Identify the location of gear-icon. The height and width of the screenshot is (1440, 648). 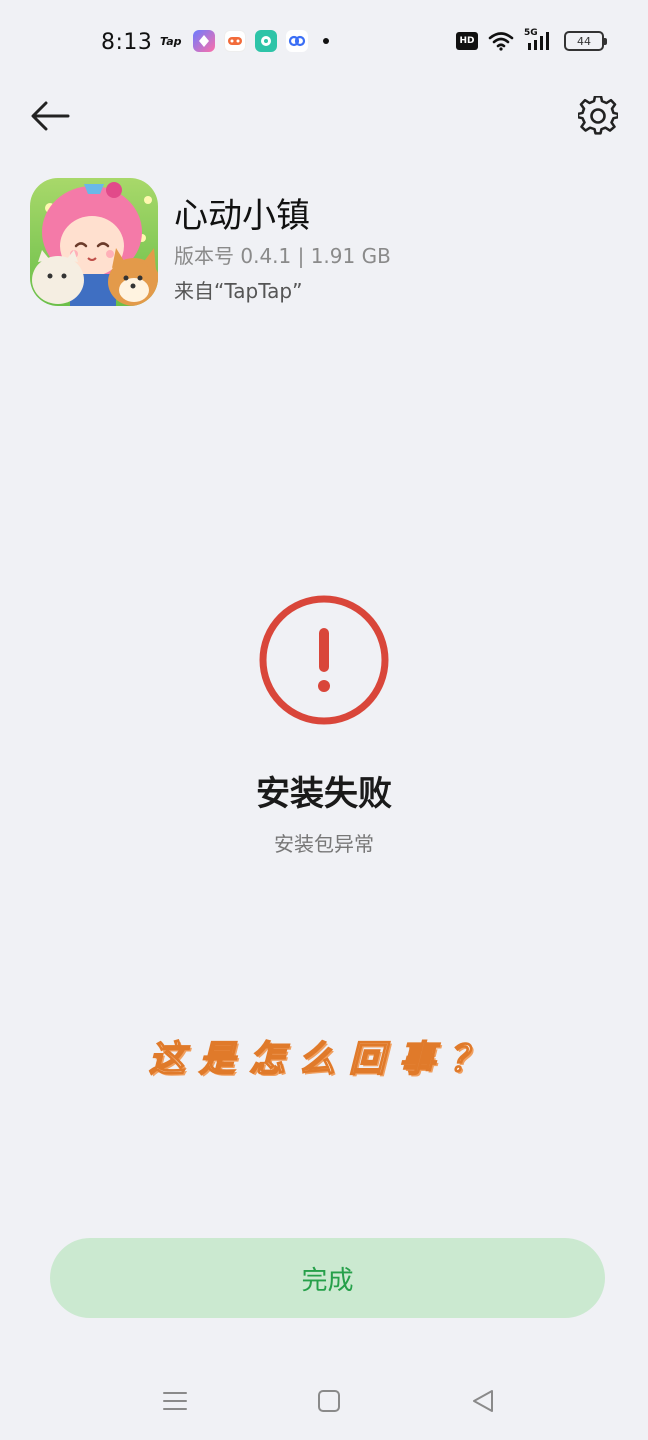
(598, 115).